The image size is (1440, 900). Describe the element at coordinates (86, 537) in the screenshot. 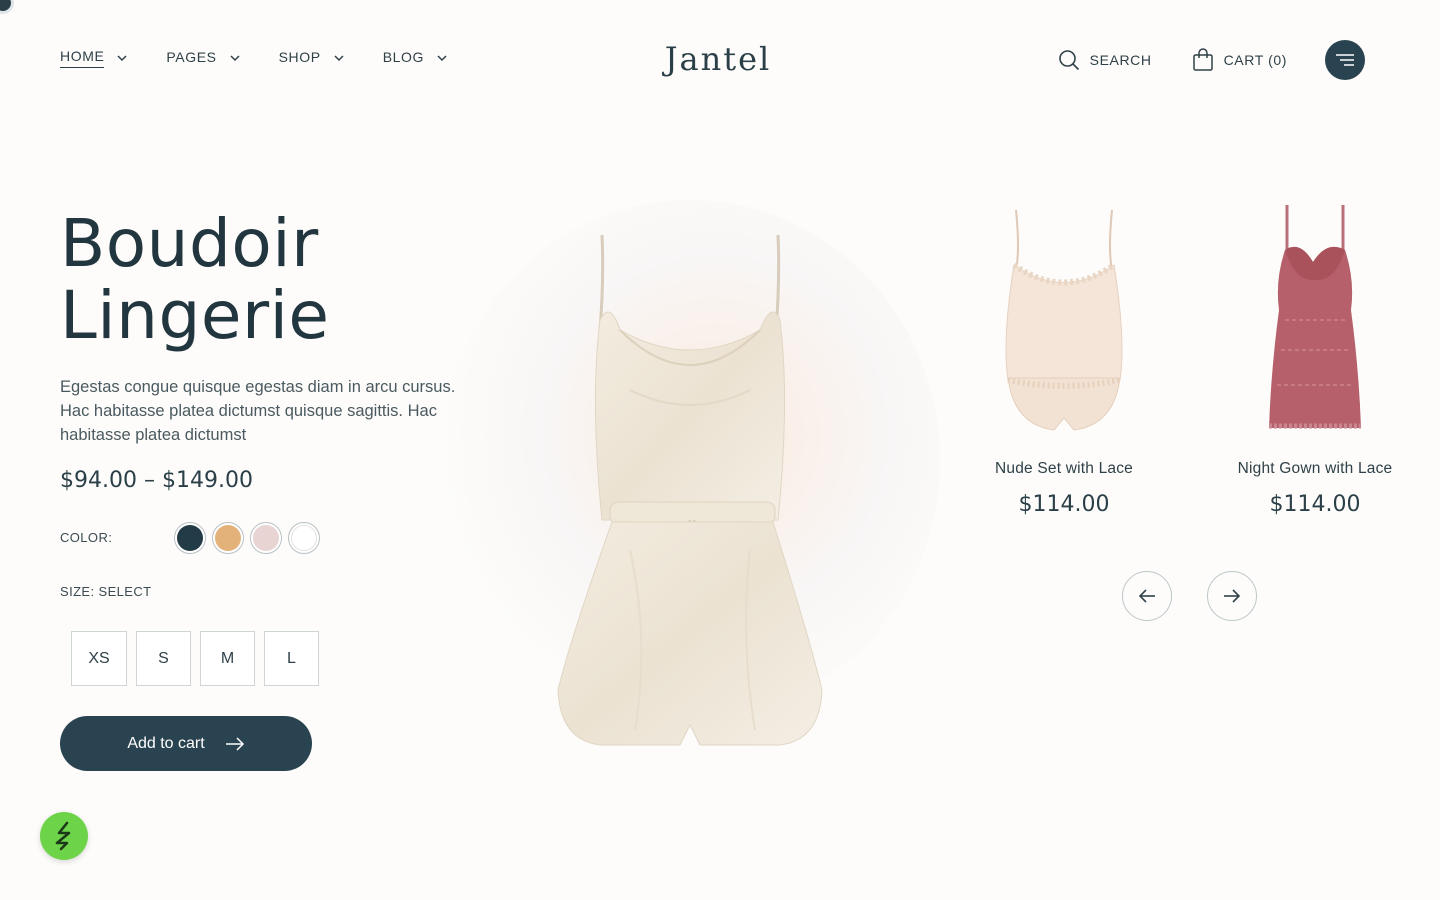

I see `color-label: COLOR:` at that location.